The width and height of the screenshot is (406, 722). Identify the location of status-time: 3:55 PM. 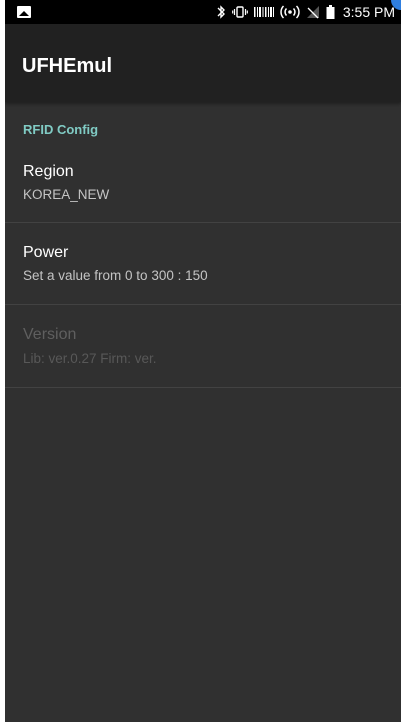
(368, 12).